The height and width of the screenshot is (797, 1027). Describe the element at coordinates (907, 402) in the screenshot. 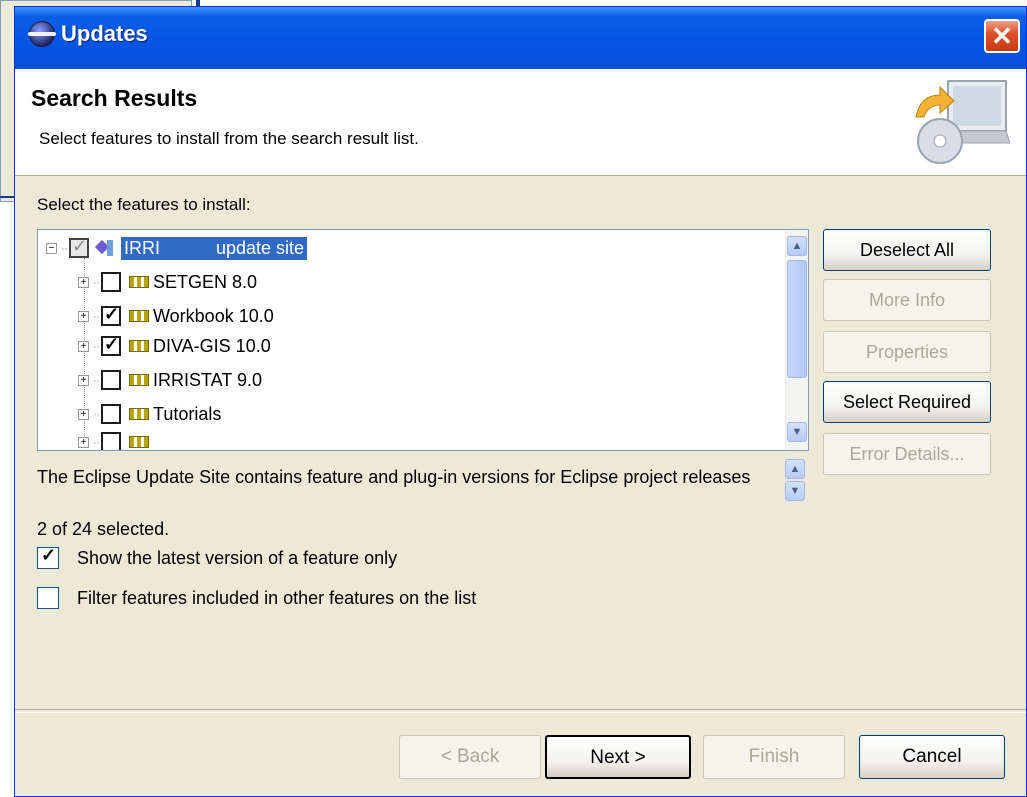

I see `select-required-button: Select Required` at that location.